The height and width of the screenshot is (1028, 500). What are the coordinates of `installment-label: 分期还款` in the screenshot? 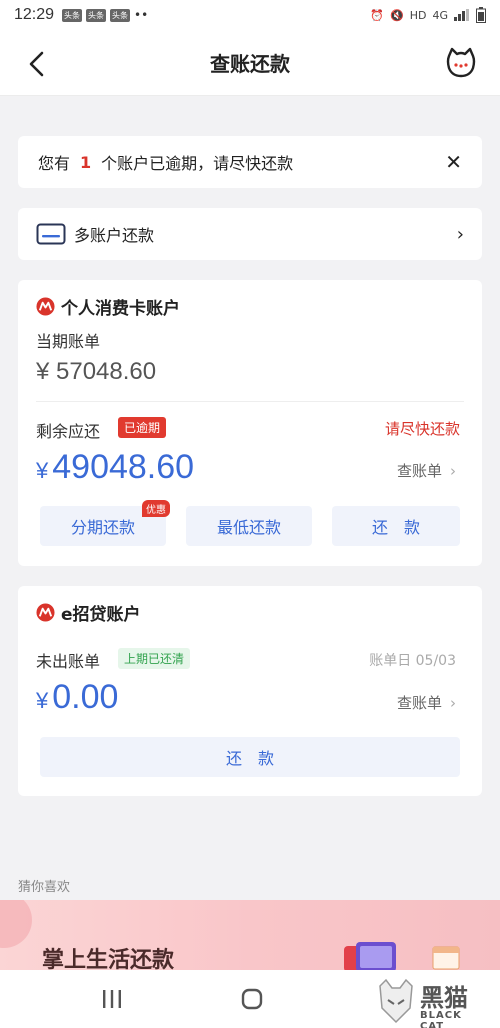 It's located at (102, 527).